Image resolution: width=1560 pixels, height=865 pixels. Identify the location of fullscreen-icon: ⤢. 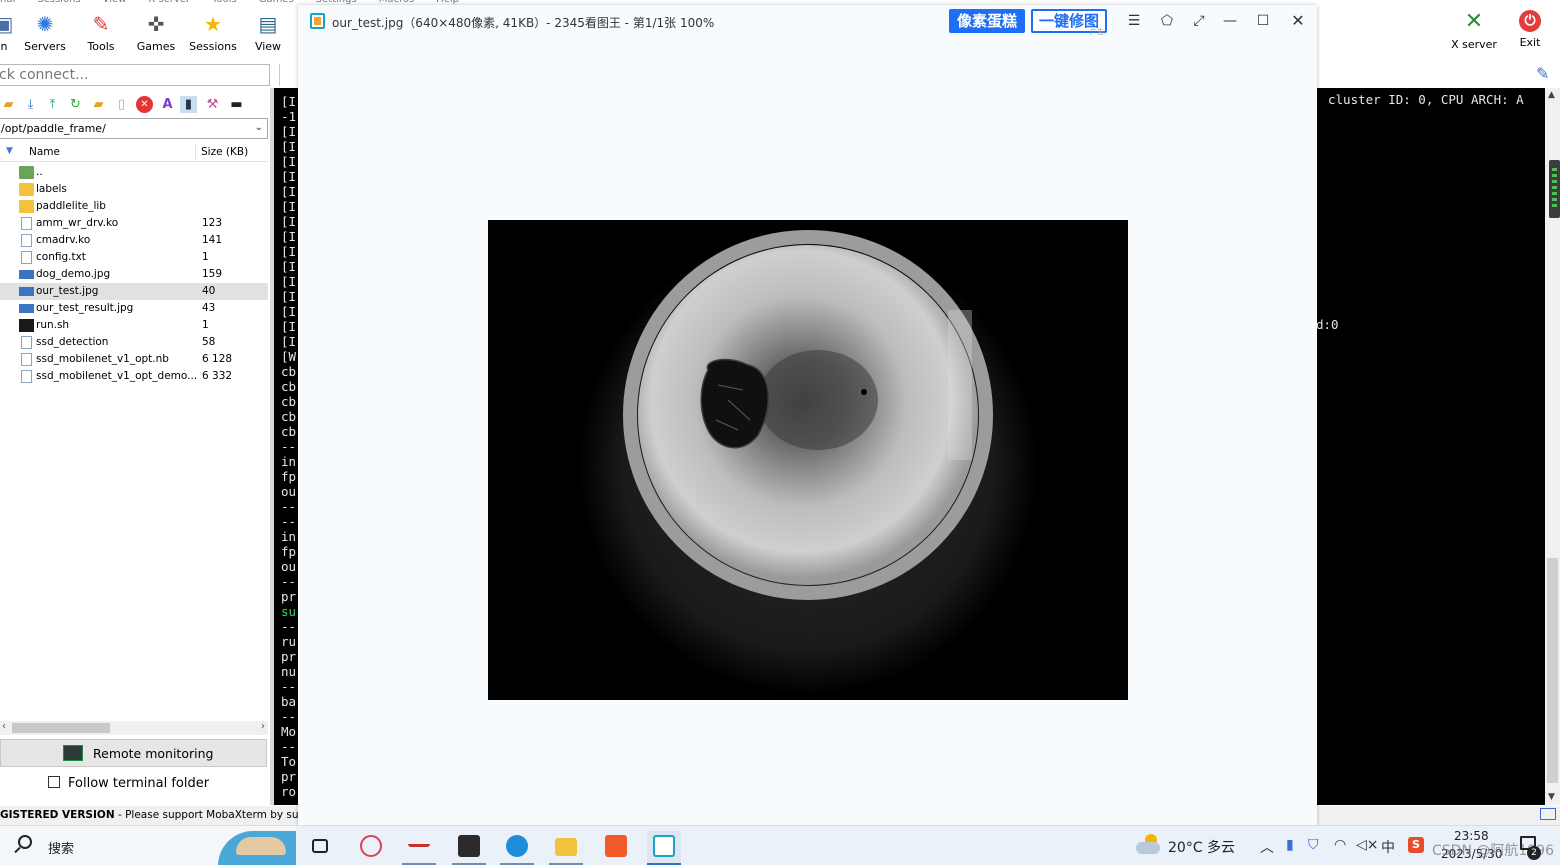
(1199, 21).